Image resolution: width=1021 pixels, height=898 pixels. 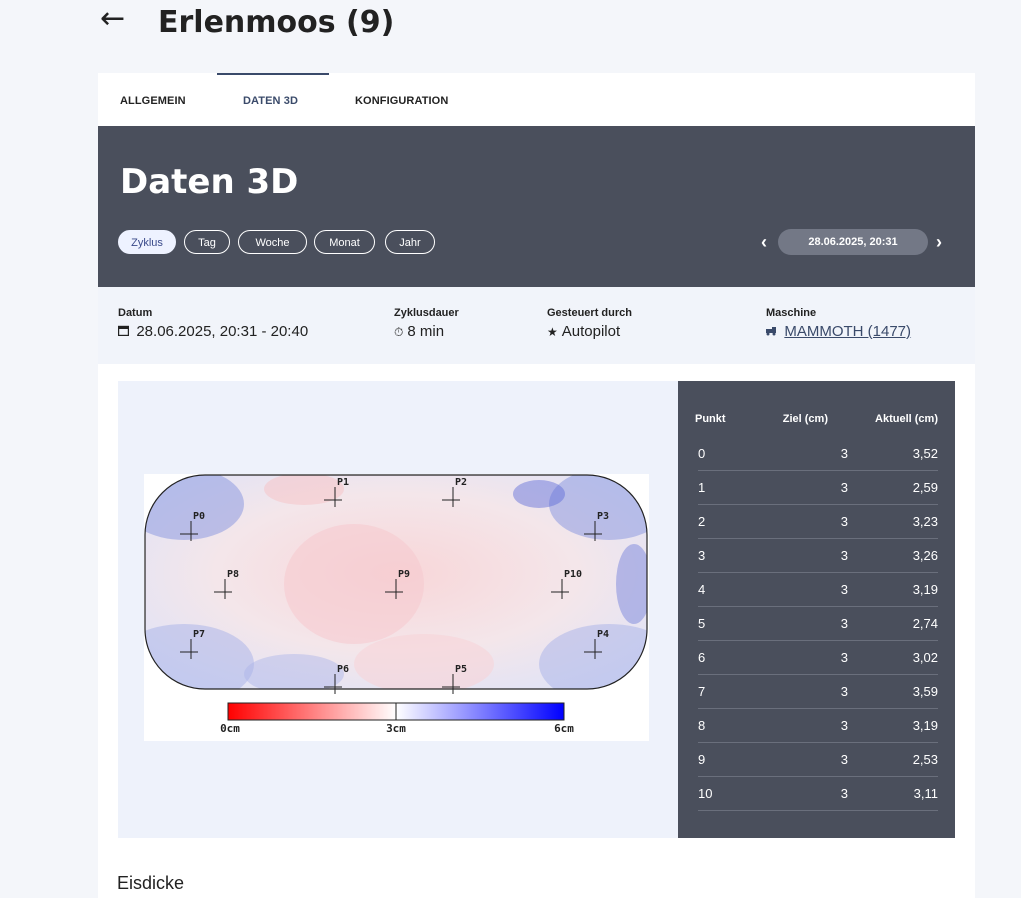 I want to click on cell-aktuell: 2,74, so click(x=925, y=623).